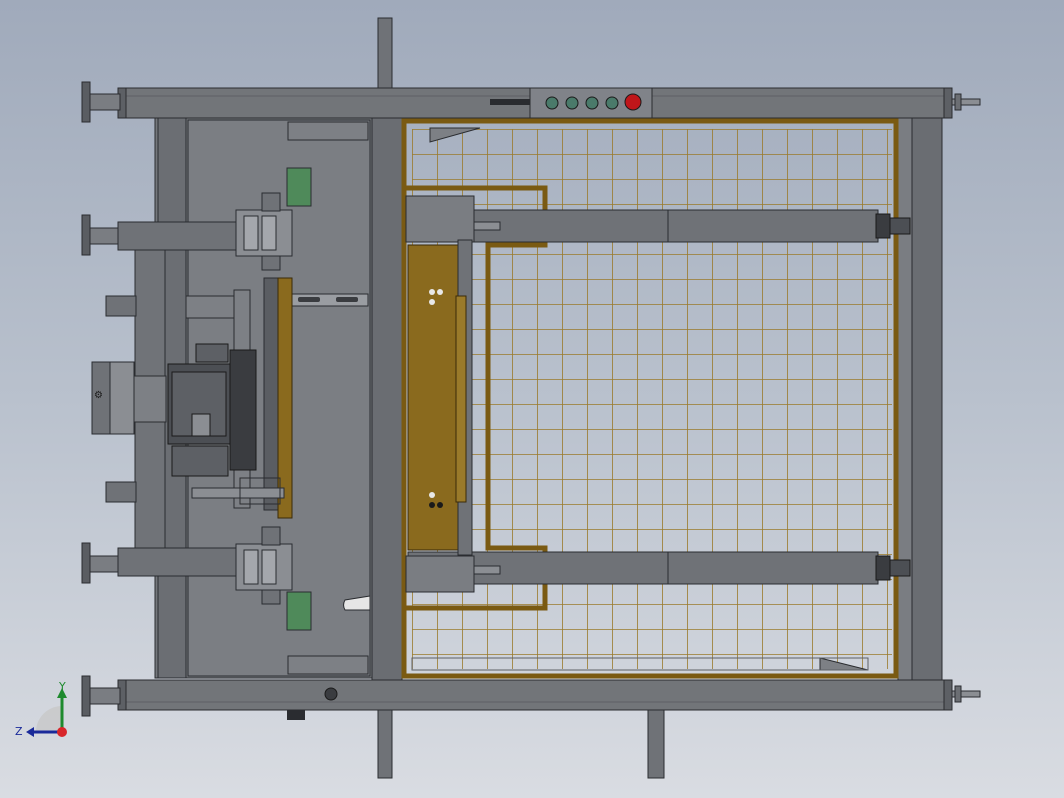  I want to click on axis-triad, so click(46, 712).